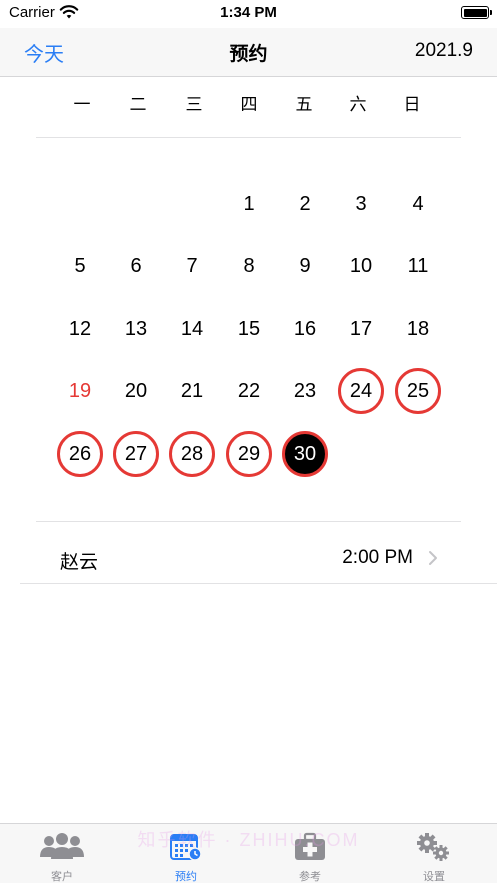 Image resolution: width=497 pixels, height=883 pixels. What do you see at coordinates (138, 104) in the screenshot?
I see `weekday-label: 二` at bounding box center [138, 104].